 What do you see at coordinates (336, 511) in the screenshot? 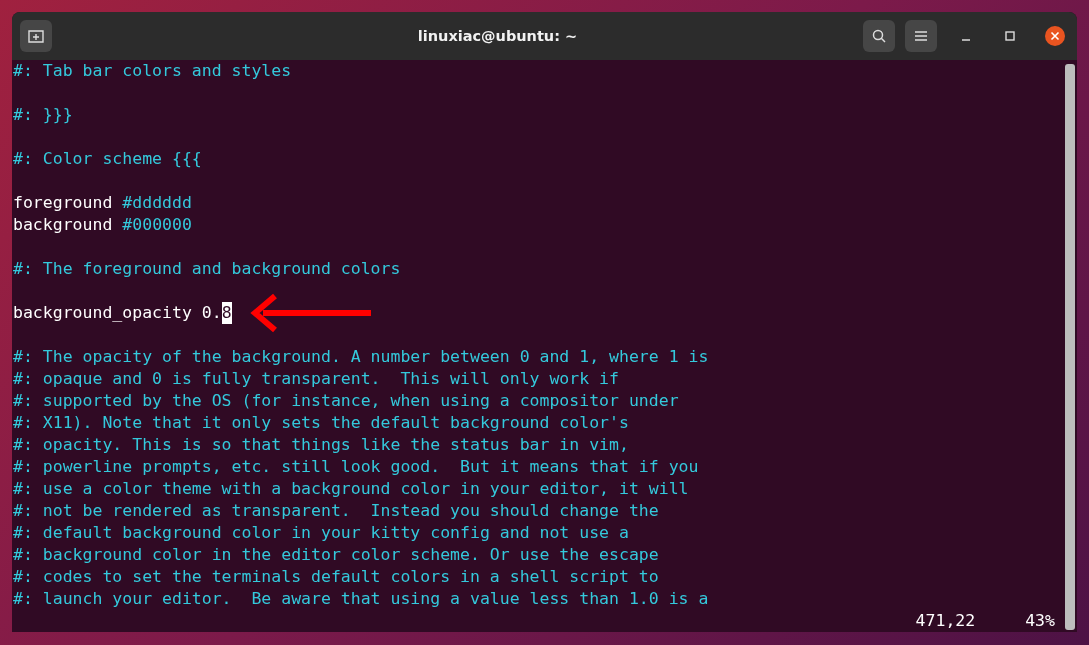
I see `comment-line: #: not be rendered as transparent. Instead you should change the` at bounding box center [336, 511].